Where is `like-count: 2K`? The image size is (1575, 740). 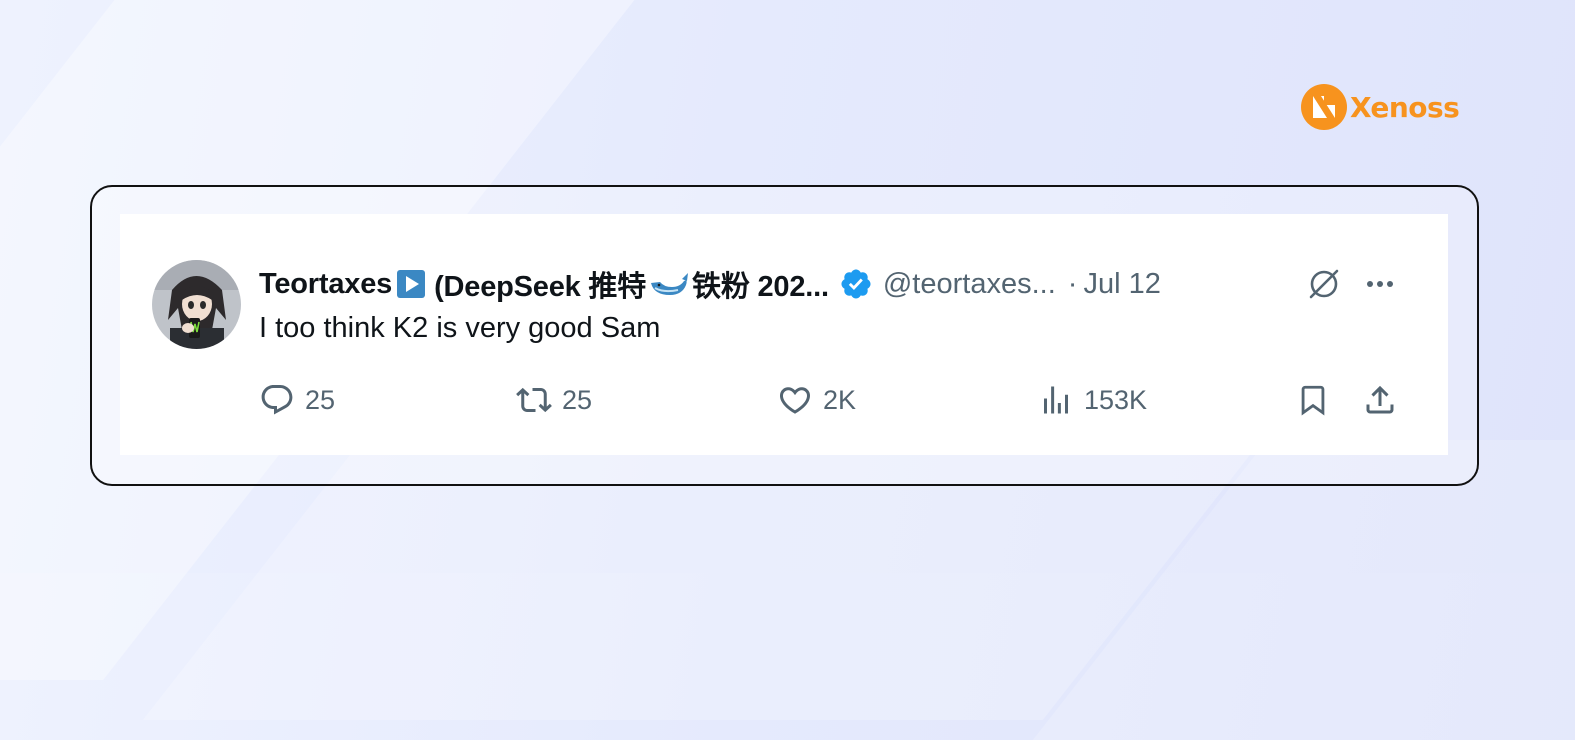
like-count: 2K is located at coordinates (840, 399).